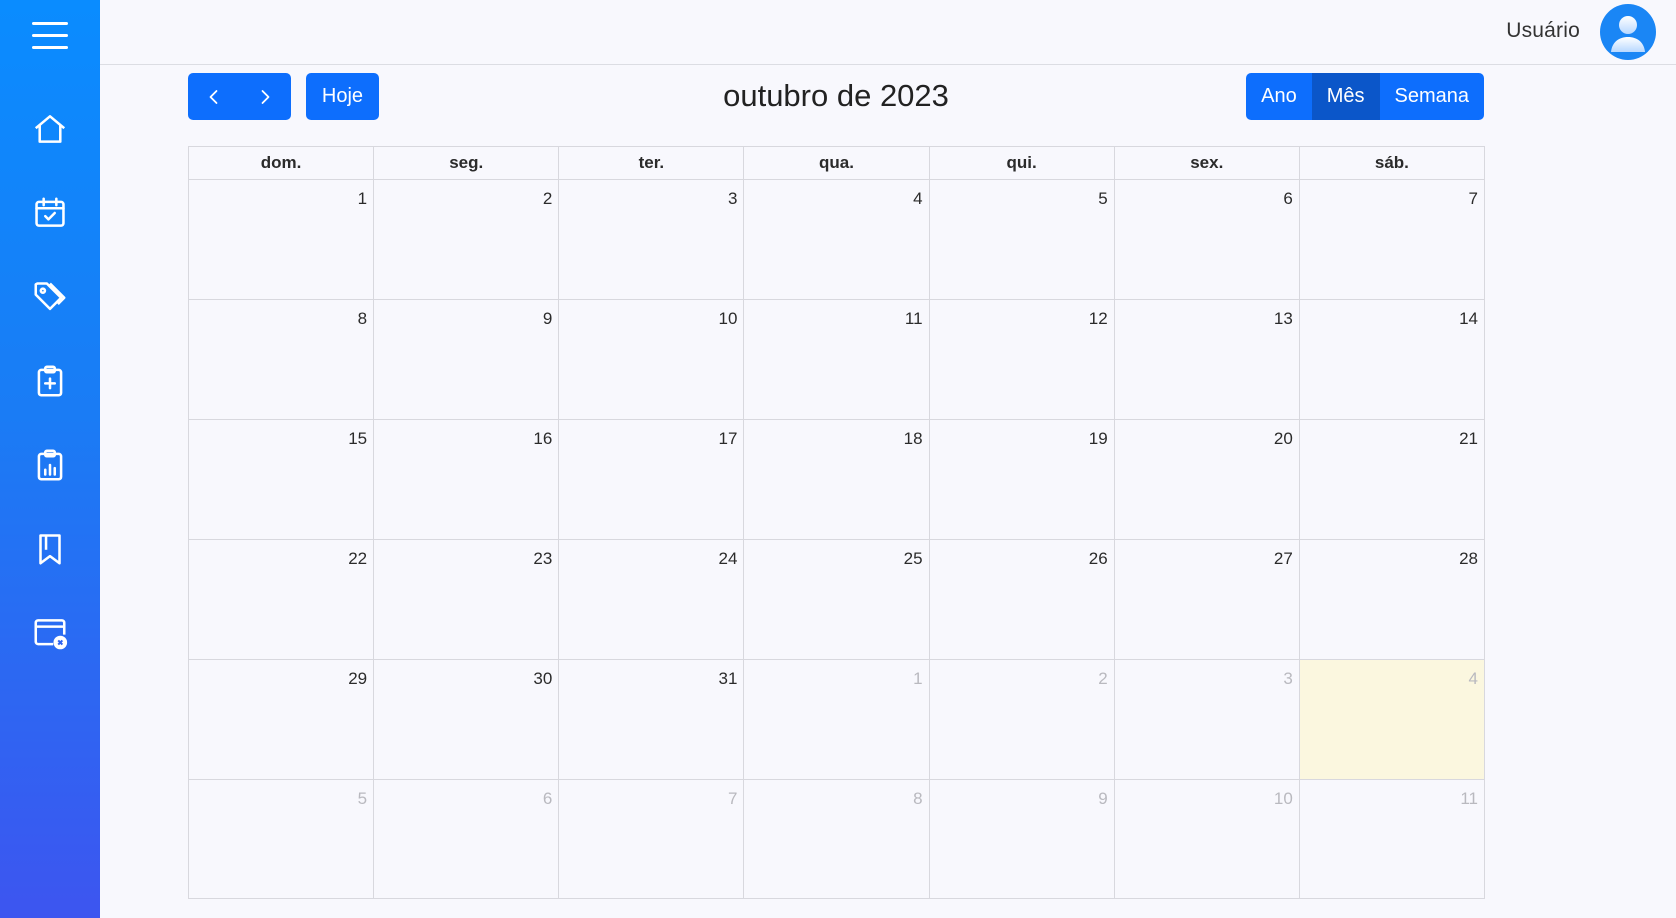 The image size is (1676, 918). I want to click on day-cell: 19, so click(1022, 479).